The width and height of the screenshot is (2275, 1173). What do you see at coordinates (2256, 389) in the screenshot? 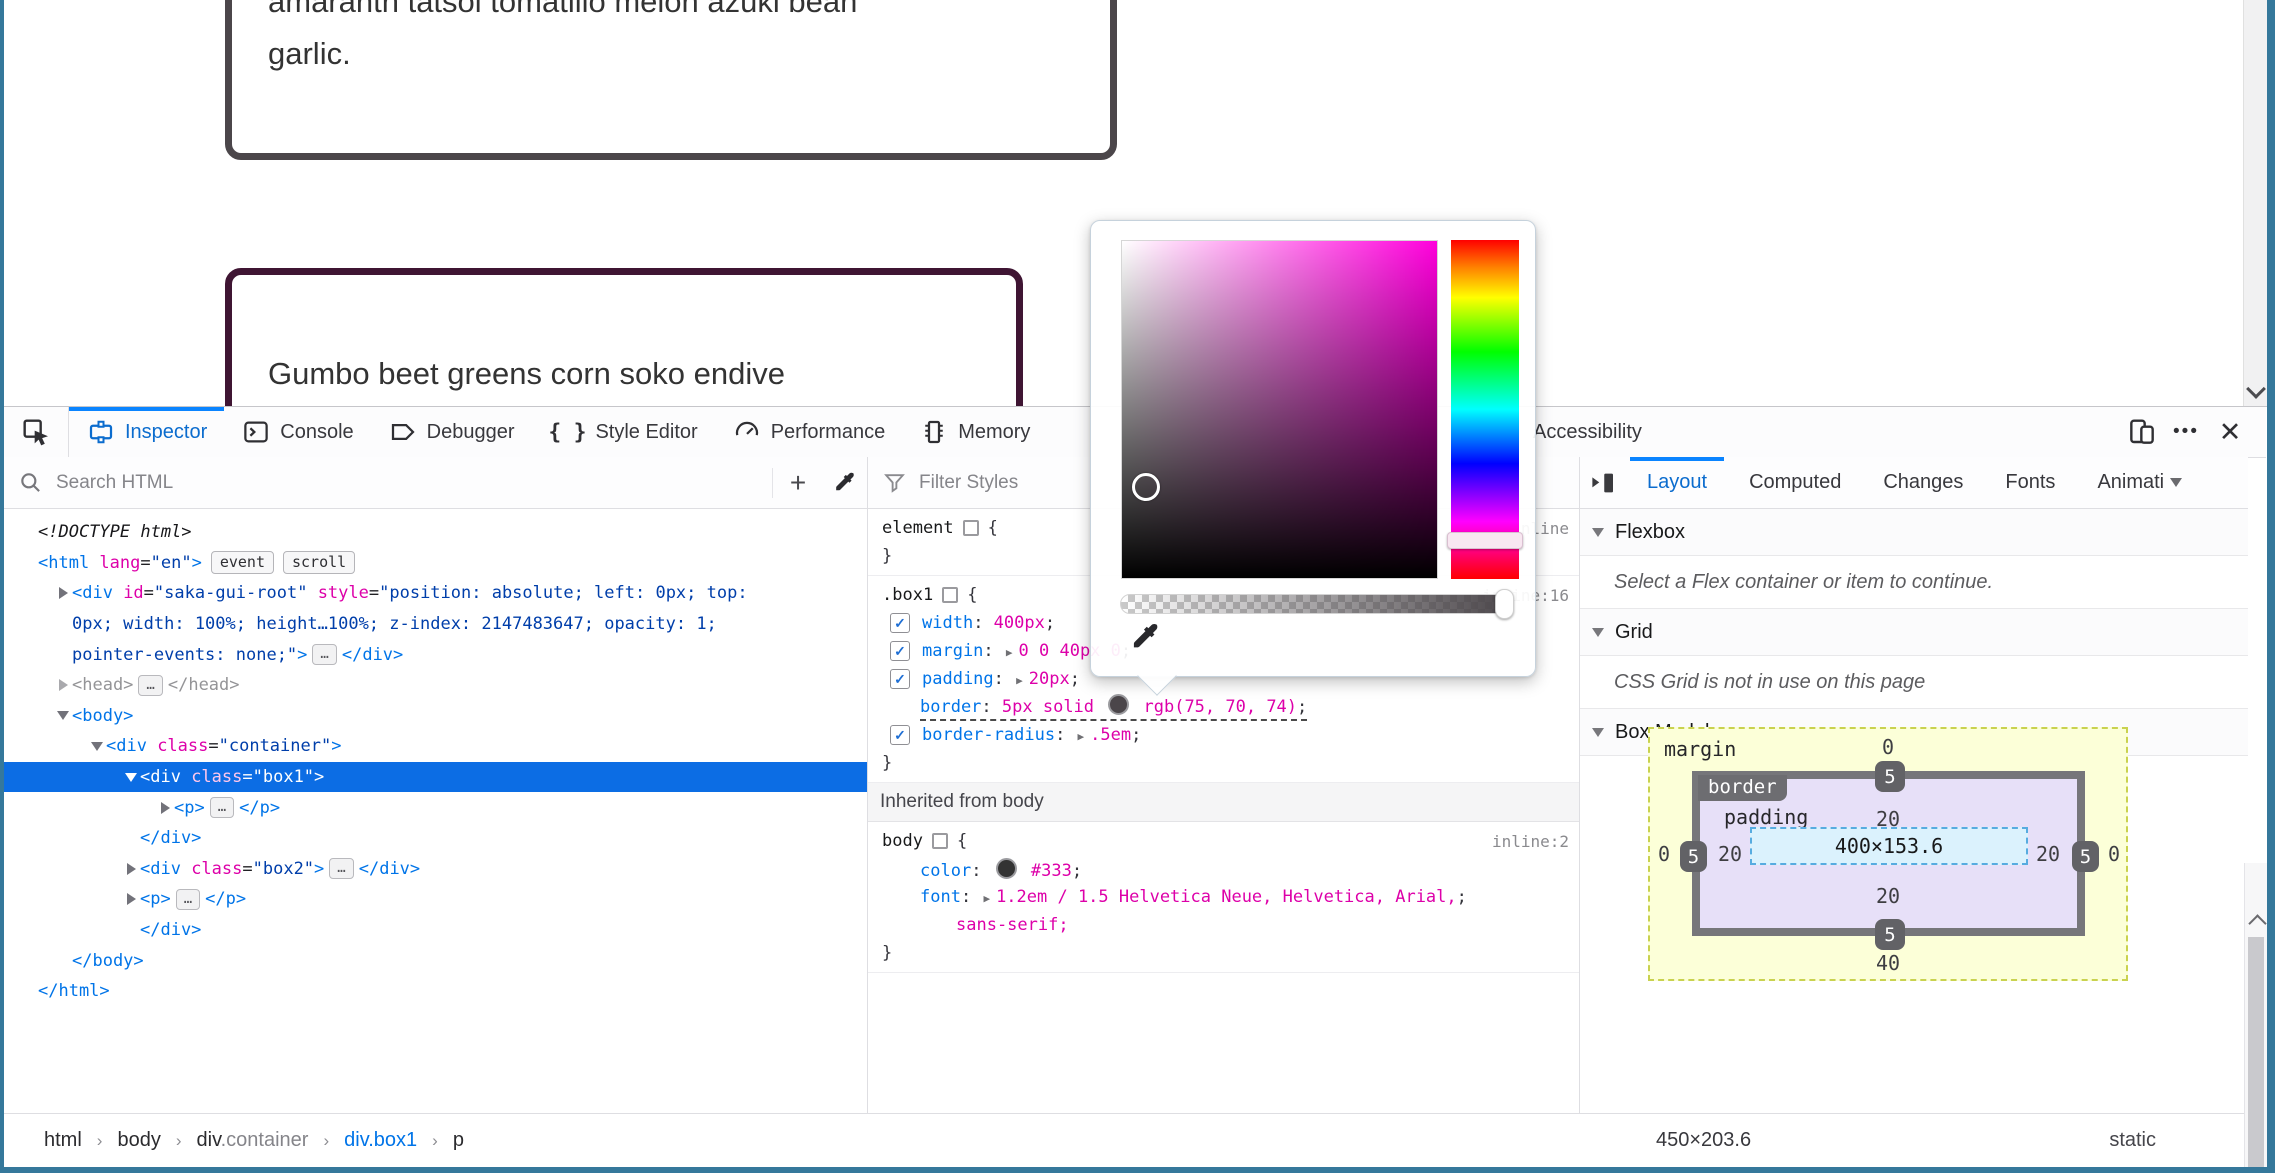
I see `scroll-down-icon` at bounding box center [2256, 389].